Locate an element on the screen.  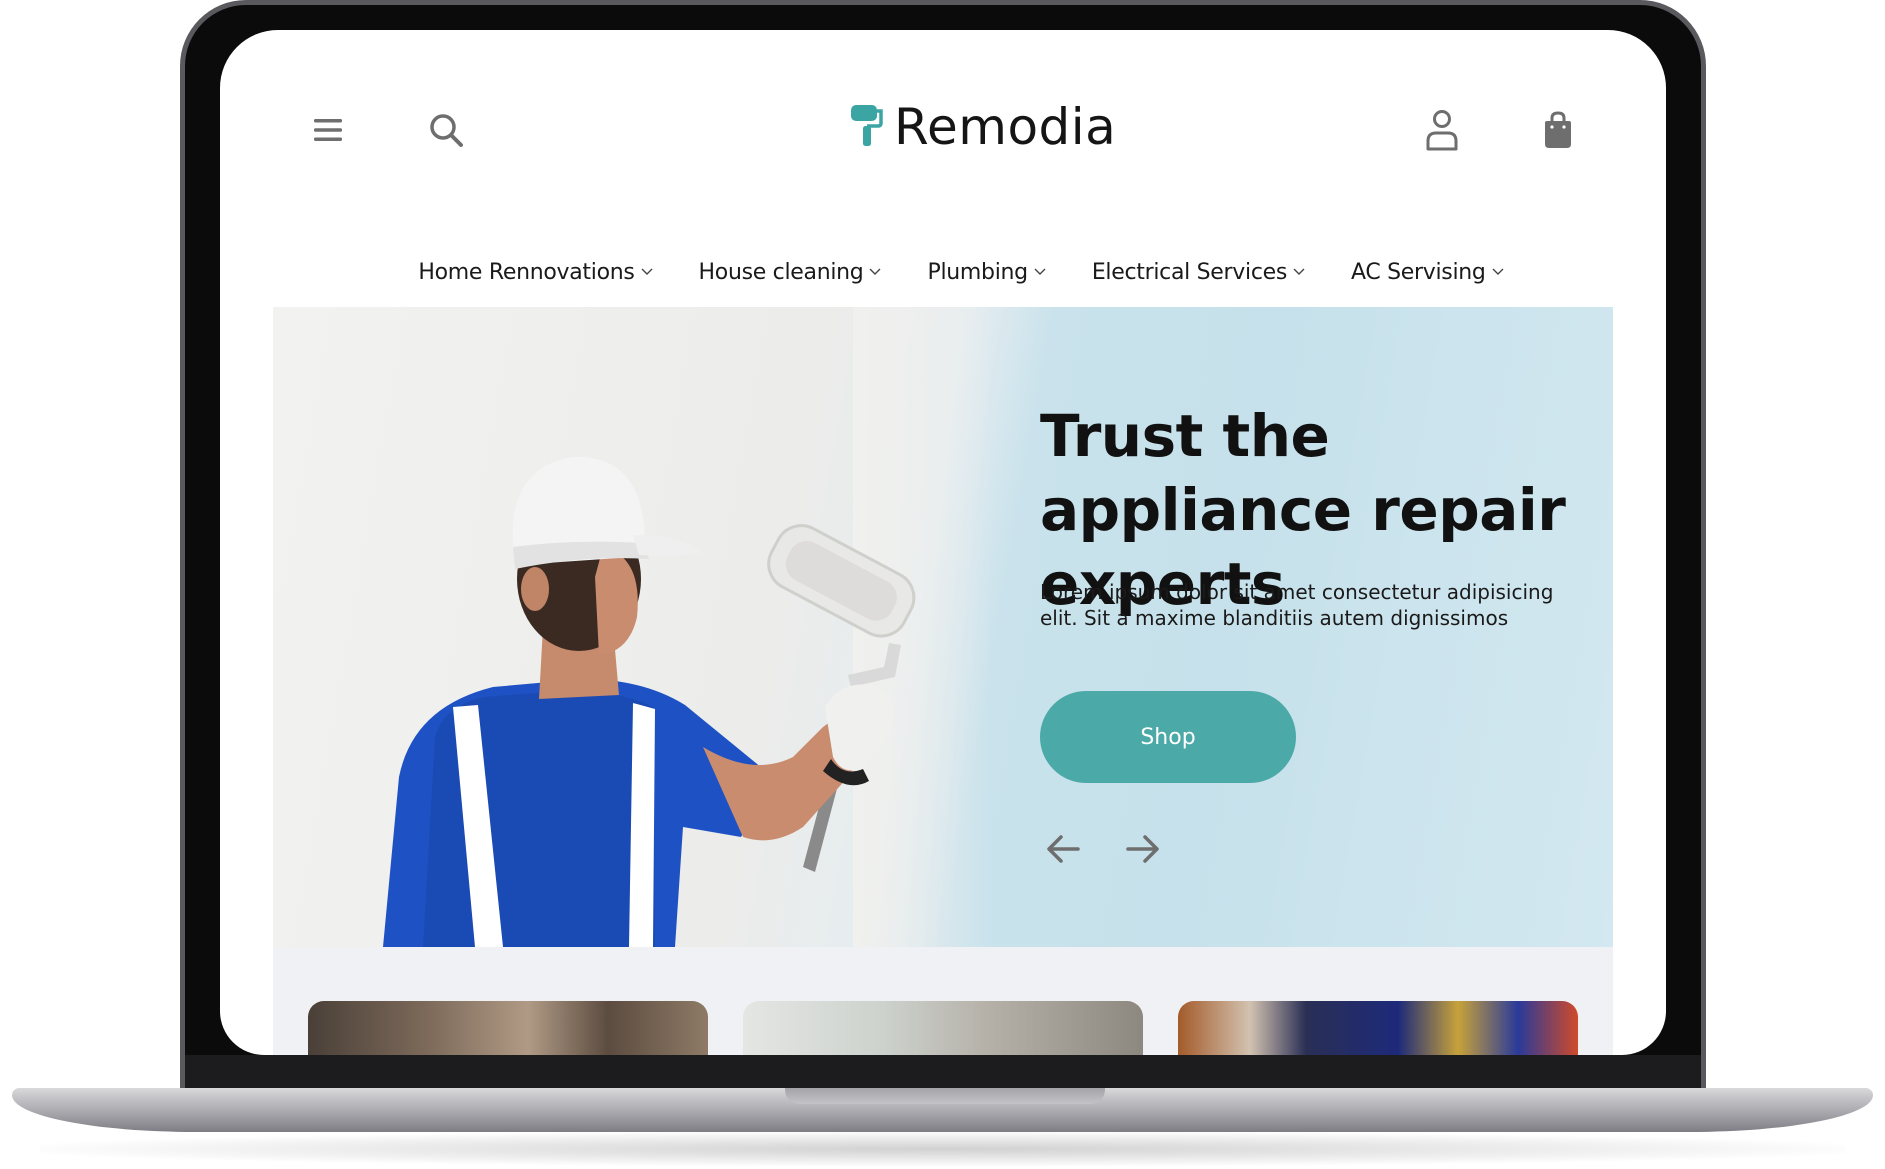
nav-item-plumbing: Plumbing is located at coordinates (986, 272).